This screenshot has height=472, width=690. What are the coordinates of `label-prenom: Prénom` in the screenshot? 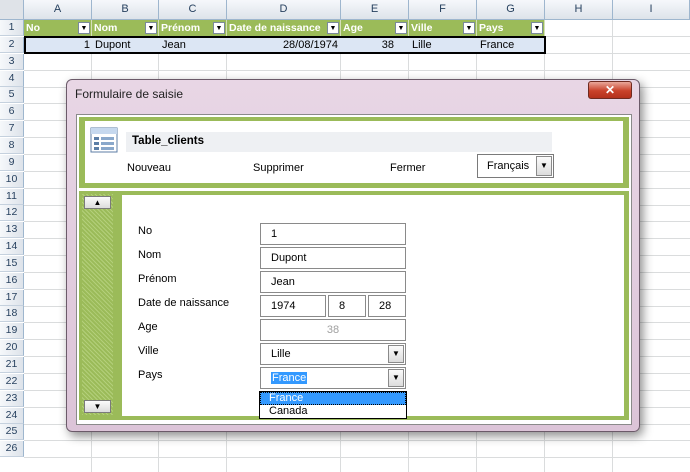 It's located at (157, 279).